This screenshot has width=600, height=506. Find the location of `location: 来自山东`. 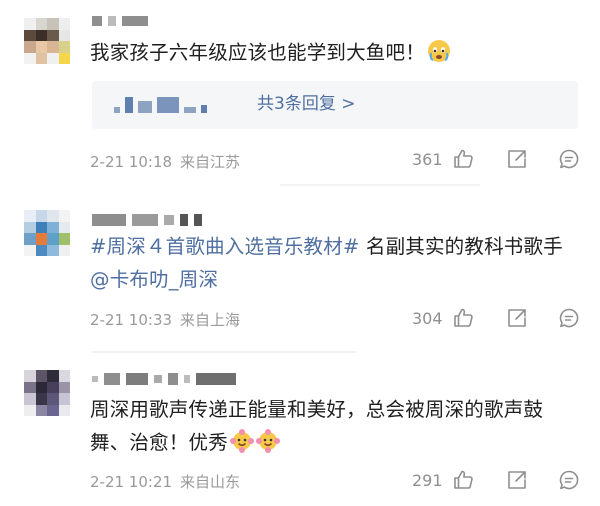

location: 来自山东 is located at coordinates (210, 482).